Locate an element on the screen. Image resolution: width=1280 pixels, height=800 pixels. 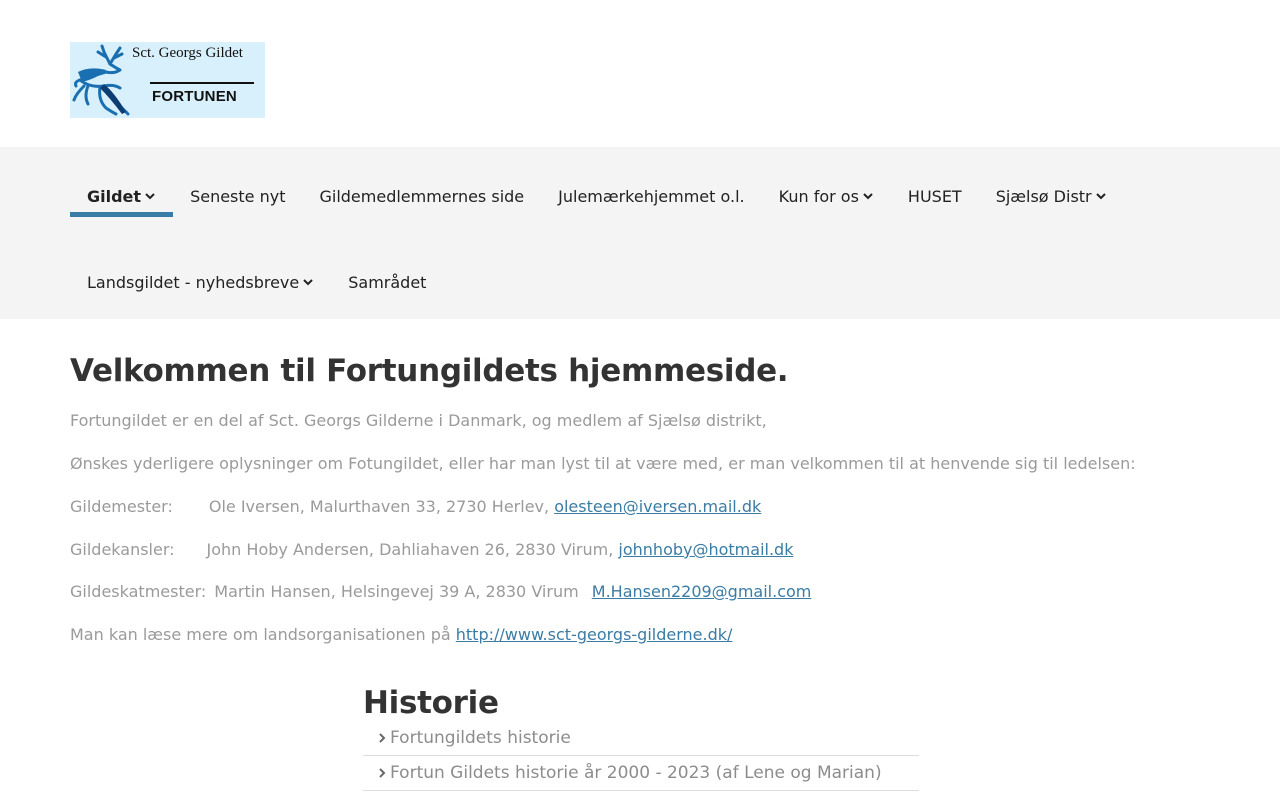
nav-label: Julemærkehjemmet o.l. is located at coordinates (651, 196).